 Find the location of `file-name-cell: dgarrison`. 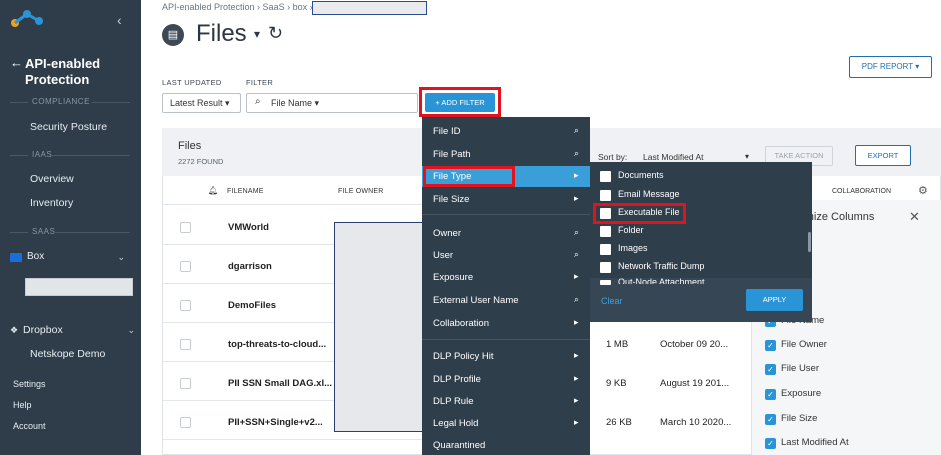

file-name-cell: dgarrison is located at coordinates (250, 266).